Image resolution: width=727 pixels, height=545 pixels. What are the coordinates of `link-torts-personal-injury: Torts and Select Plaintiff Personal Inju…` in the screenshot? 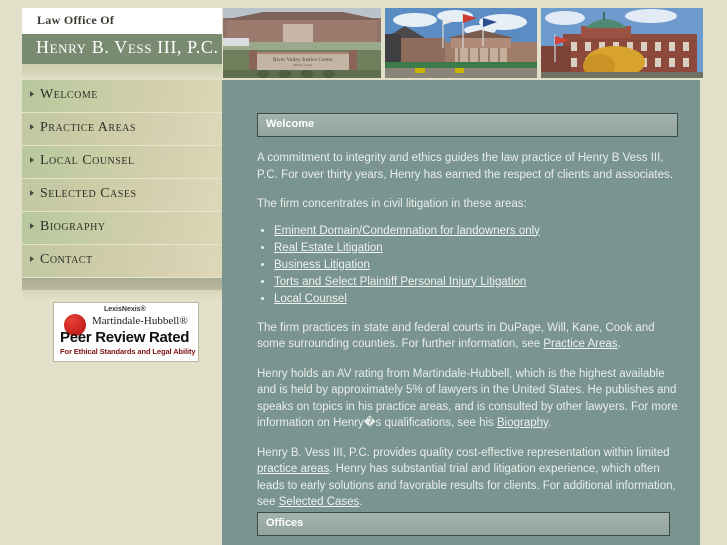 It's located at (400, 282).